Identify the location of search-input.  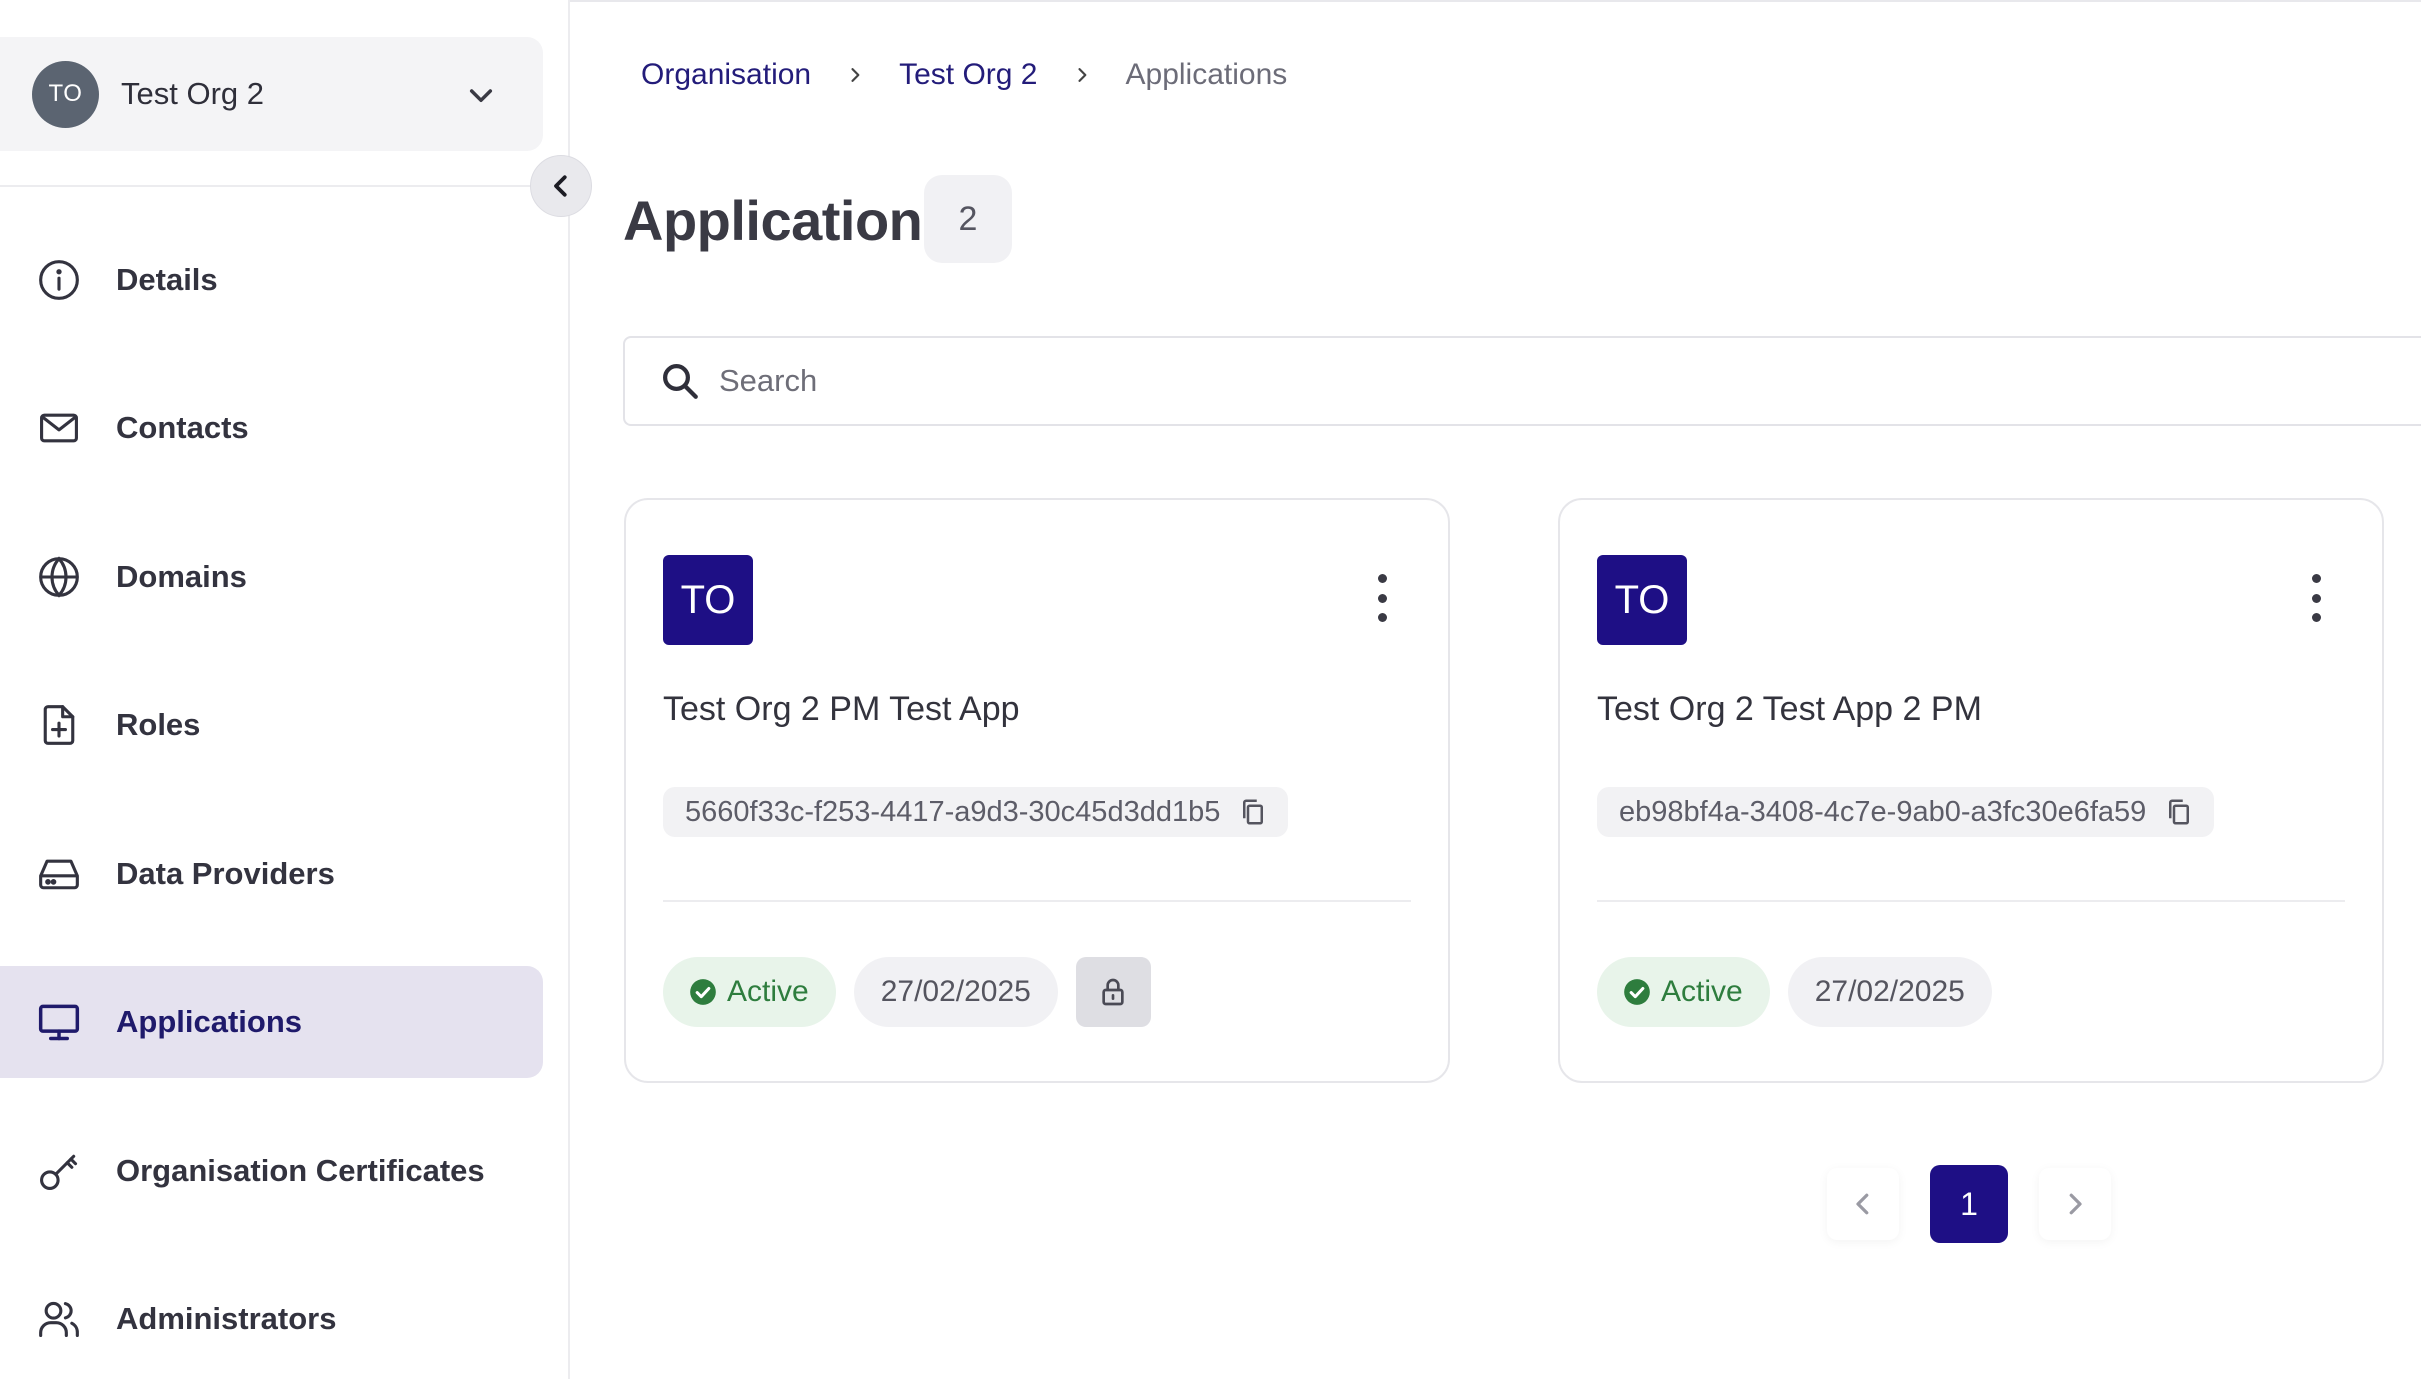
(1519, 381).